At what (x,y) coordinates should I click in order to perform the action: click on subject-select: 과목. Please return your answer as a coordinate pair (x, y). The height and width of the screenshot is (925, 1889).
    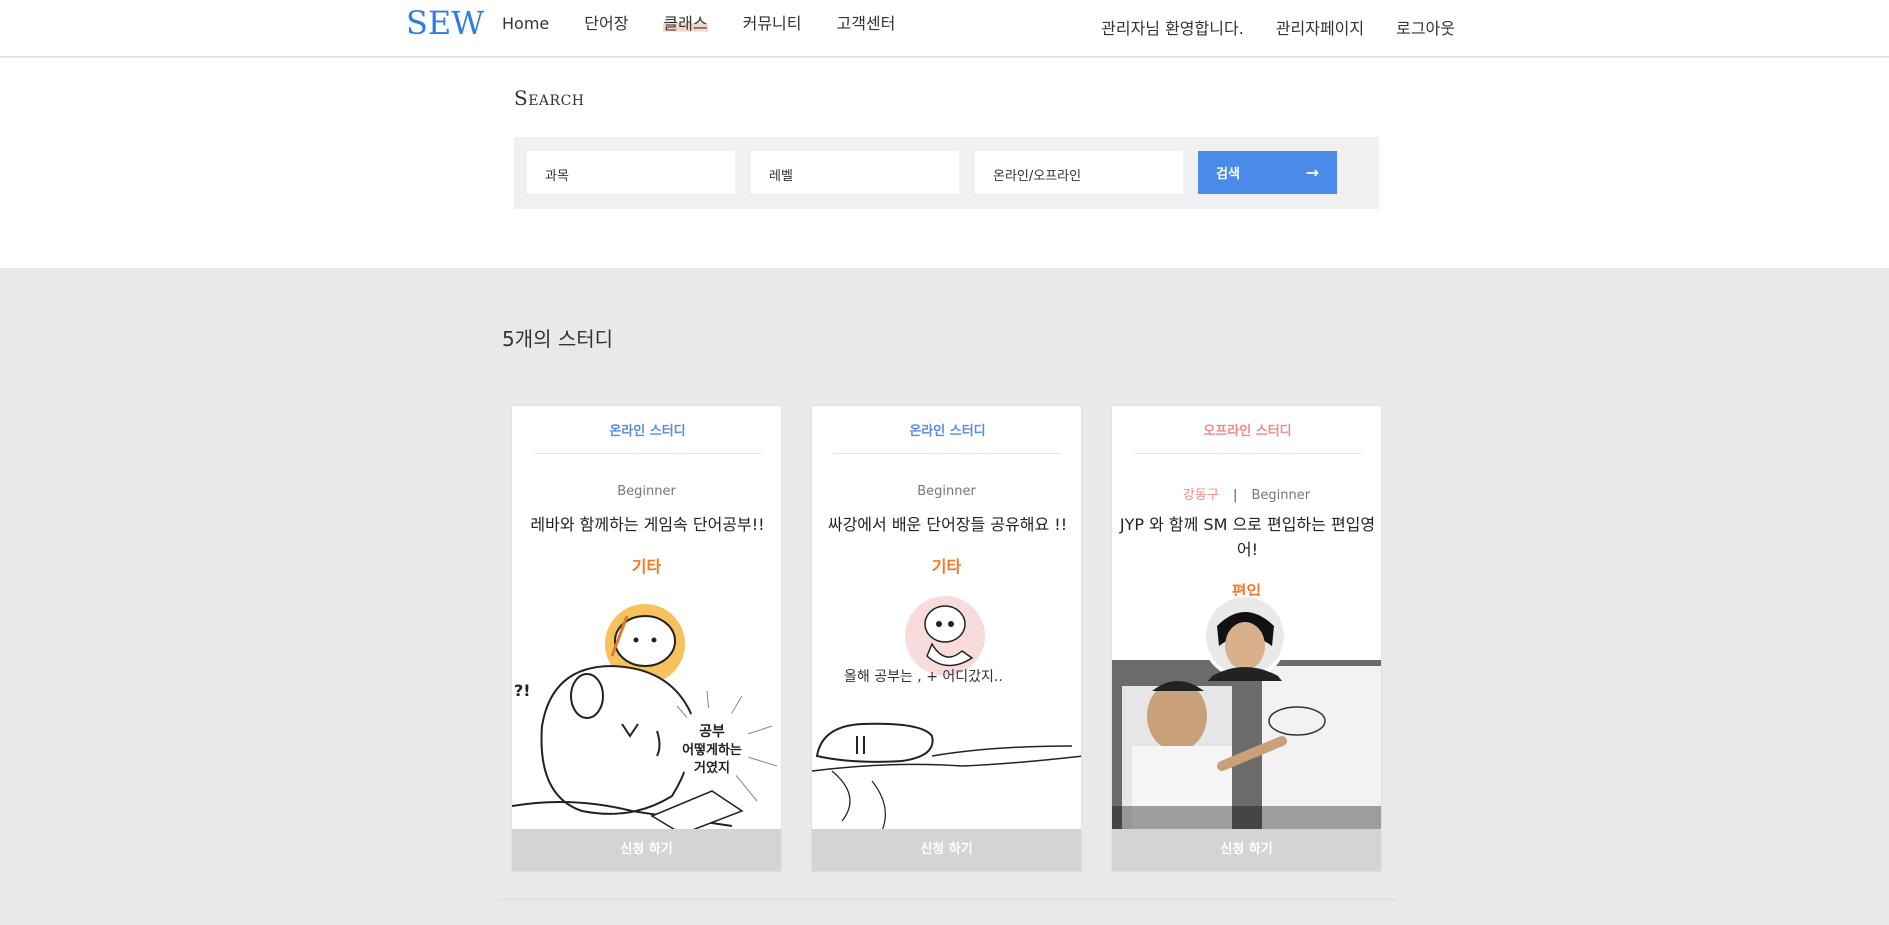
    Looking at the image, I should click on (631, 172).